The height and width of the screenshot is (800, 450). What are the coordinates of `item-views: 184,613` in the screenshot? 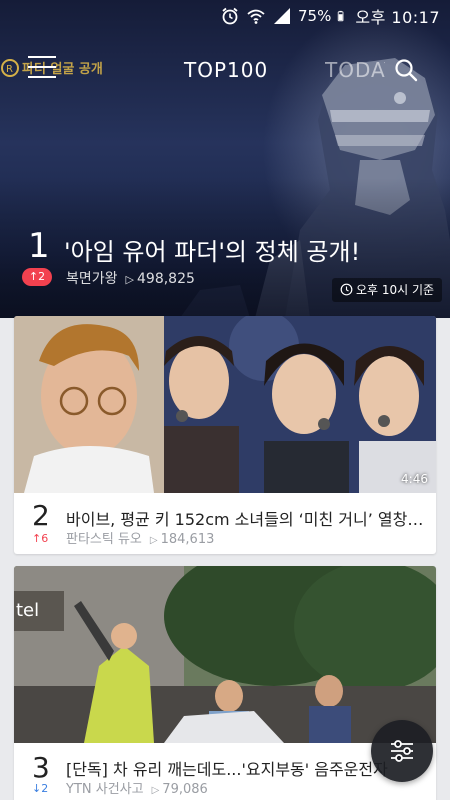 It's located at (187, 539).